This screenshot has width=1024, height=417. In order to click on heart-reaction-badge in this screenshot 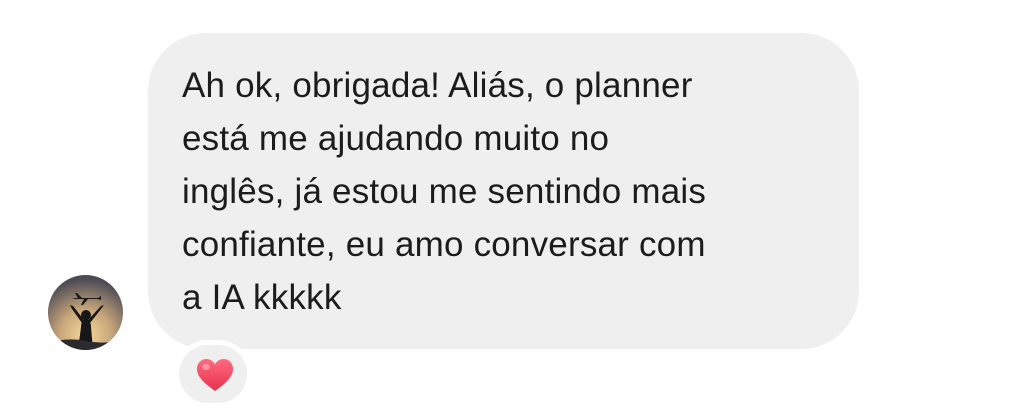, I will do `click(213, 374)`.